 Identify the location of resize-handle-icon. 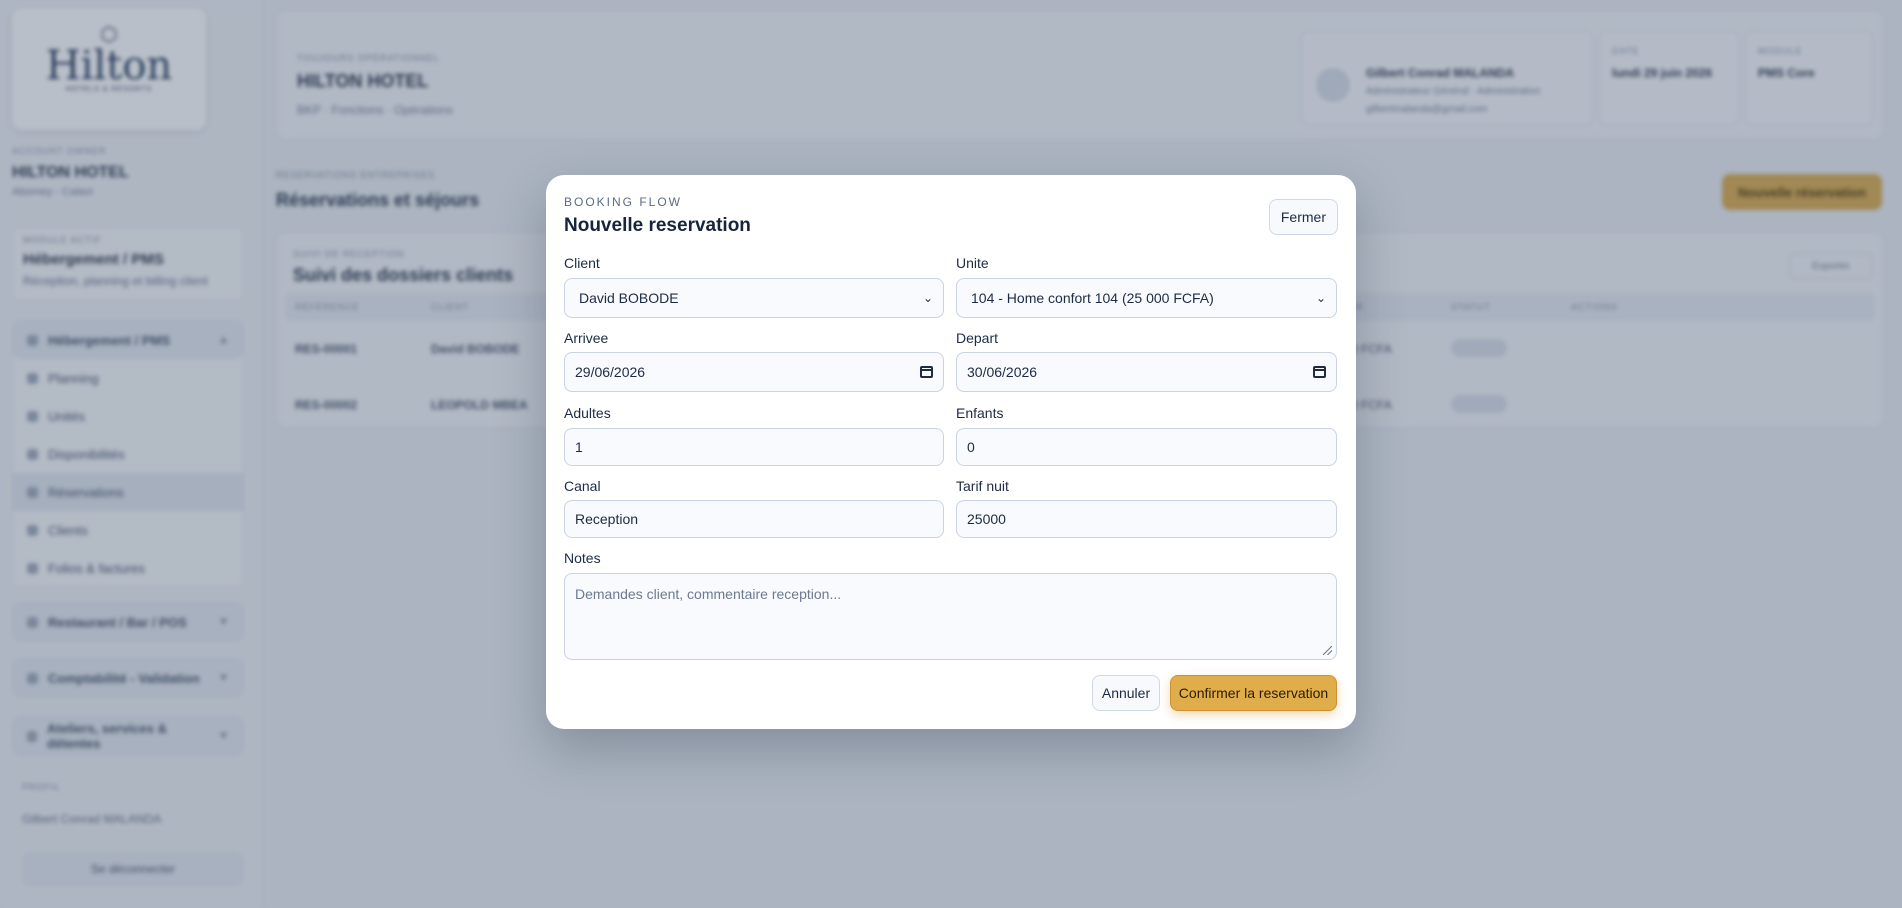
(1327, 650).